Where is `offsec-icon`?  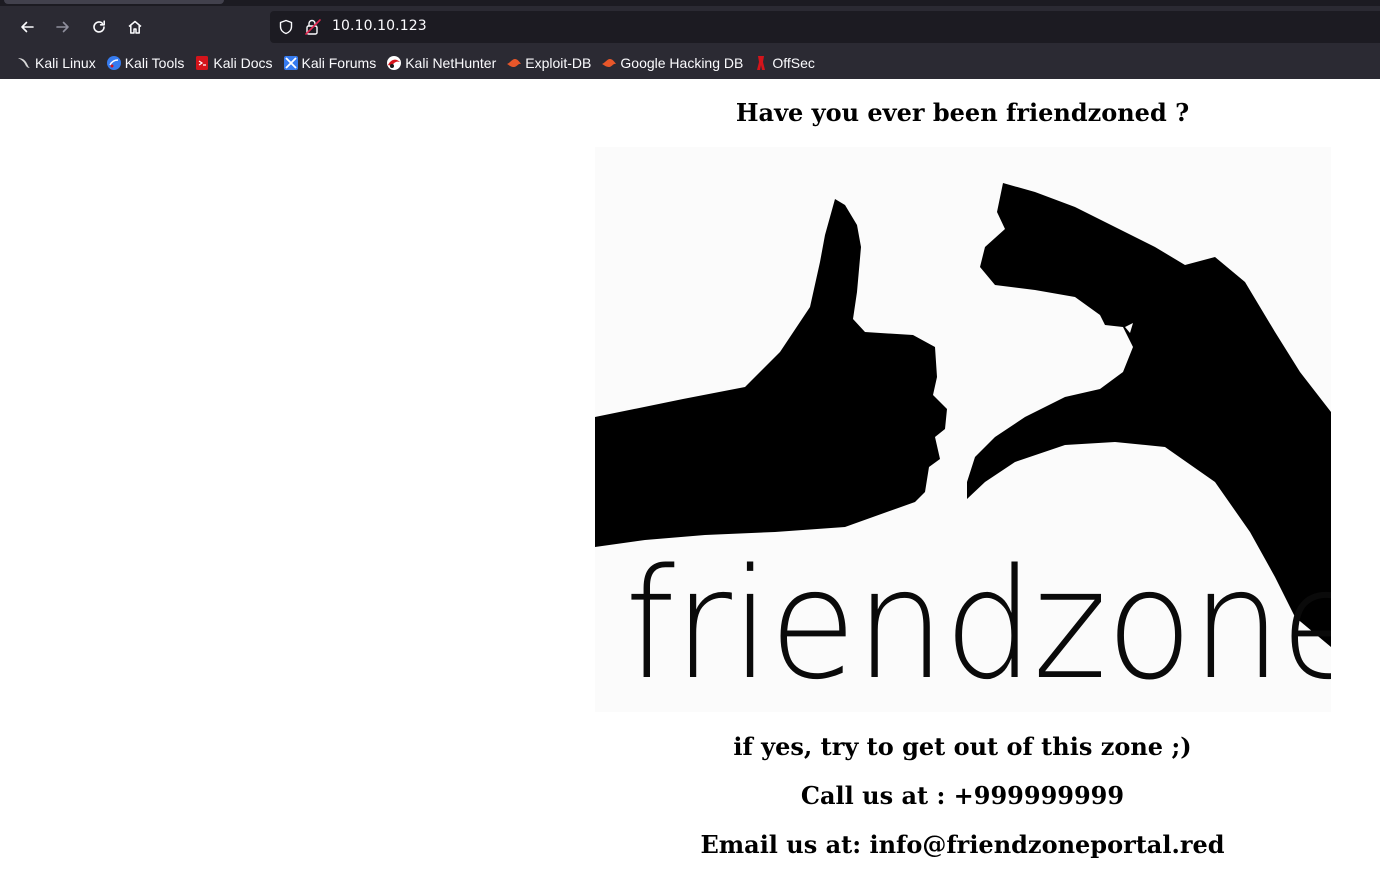
offsec-icon is located at coordinates (761, 63).